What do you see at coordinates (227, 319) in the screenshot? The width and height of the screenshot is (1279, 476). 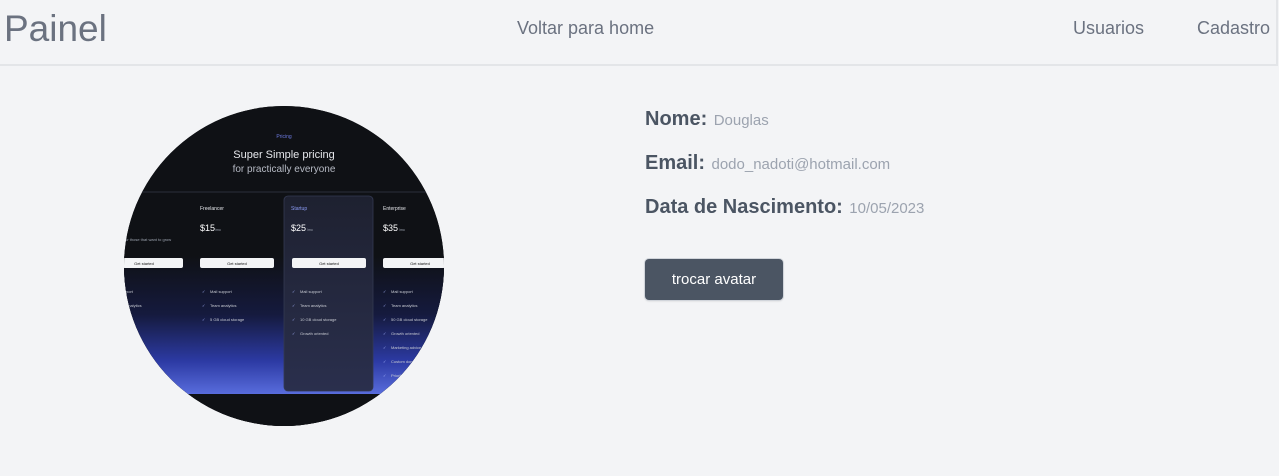 I see `plan-feature: 5 GB cloud storage` at bounding box center [227, 319].